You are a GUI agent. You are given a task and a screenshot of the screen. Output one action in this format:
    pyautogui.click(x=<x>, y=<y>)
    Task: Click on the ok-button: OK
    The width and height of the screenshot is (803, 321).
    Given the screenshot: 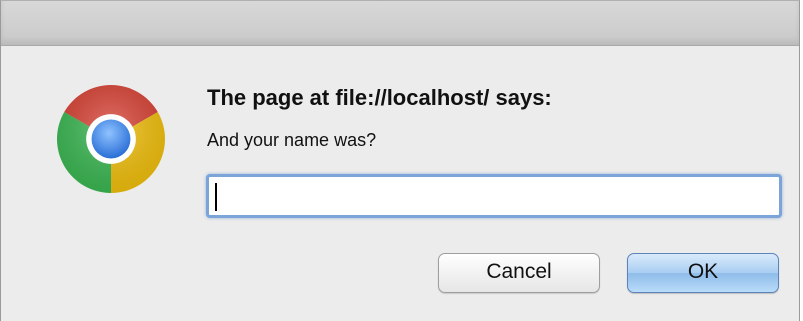 What is the action you would take?
    pyautogui.click(x=703, y=273)
    